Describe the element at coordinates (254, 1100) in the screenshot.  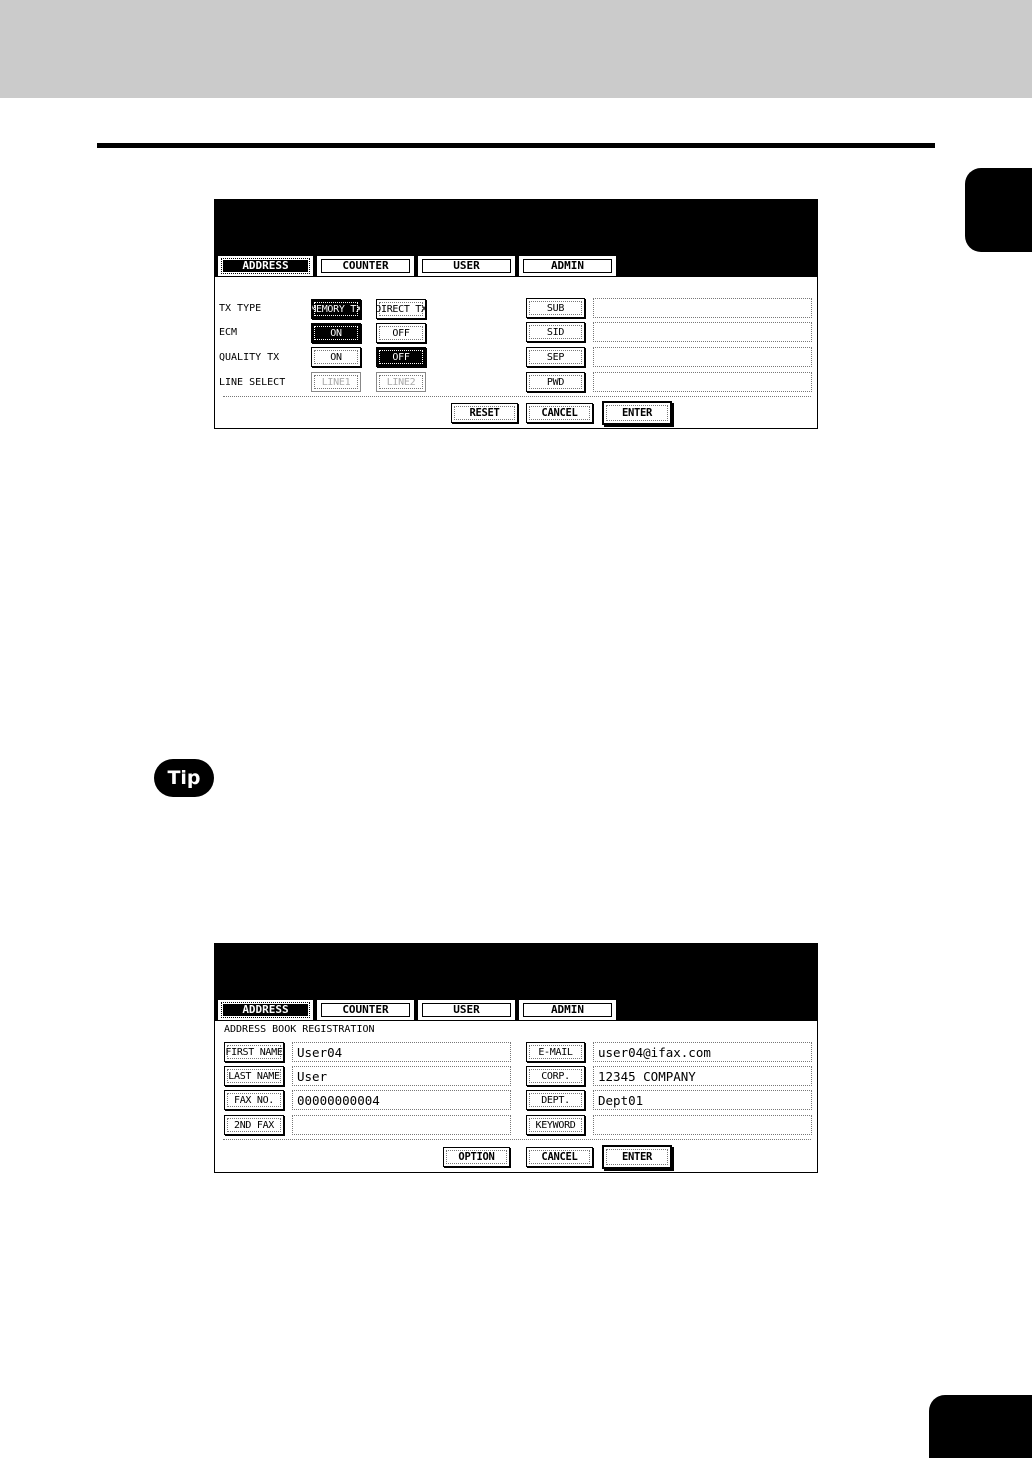
I see `fax-no-button: FAX NO.` at that location.